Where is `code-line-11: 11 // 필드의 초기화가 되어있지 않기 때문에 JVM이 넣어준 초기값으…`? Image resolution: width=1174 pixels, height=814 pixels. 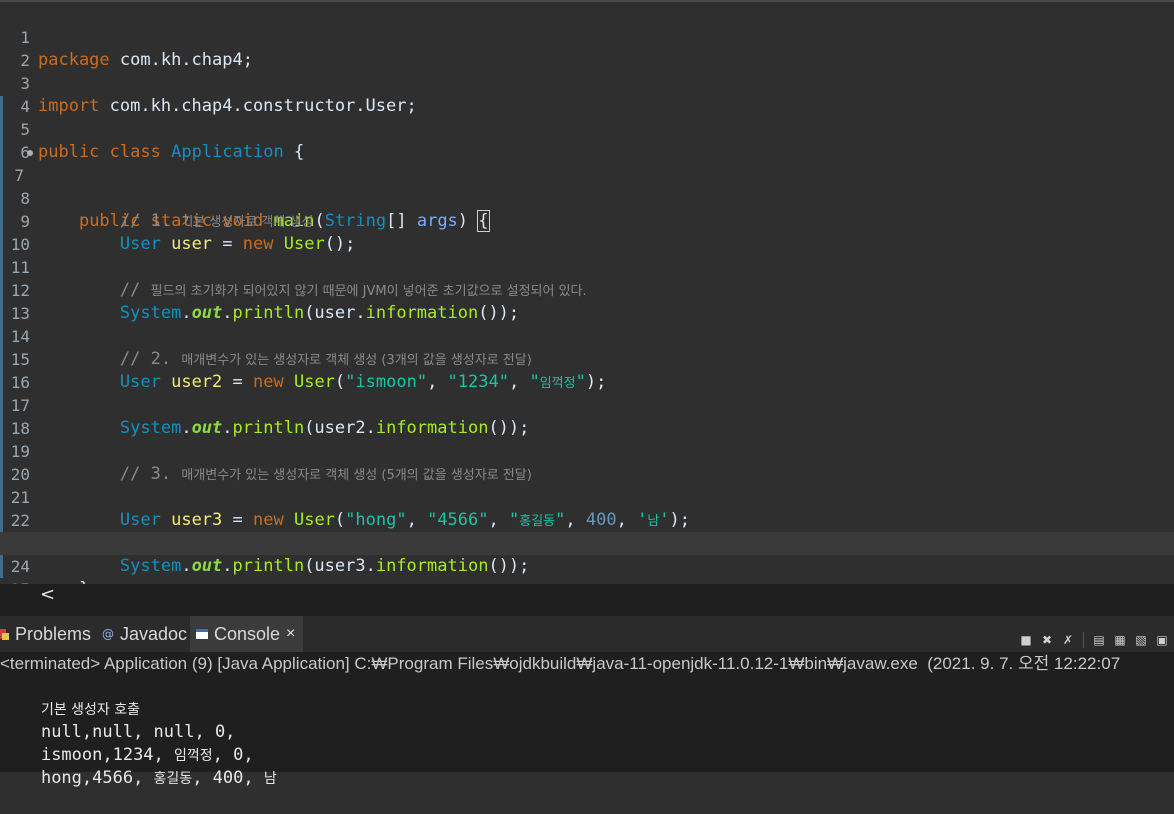 code-line-11: 11 // 필드의 초기화가 되어있지 않기 때문에 JVM이 넣어준 초기값으… is located at coordinates (587, 266).